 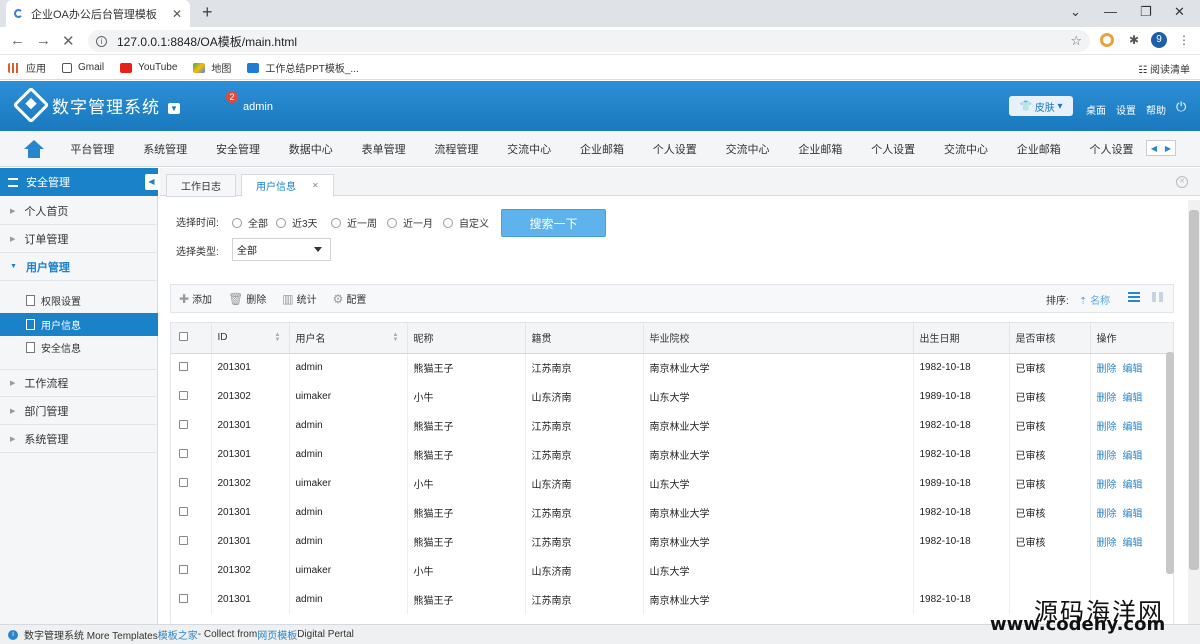 What do you see at coordinates (348, 338) in the screenshot?
I see `column-header-username: 用户名 ▲ ▼` at bounding box center [348, 338].